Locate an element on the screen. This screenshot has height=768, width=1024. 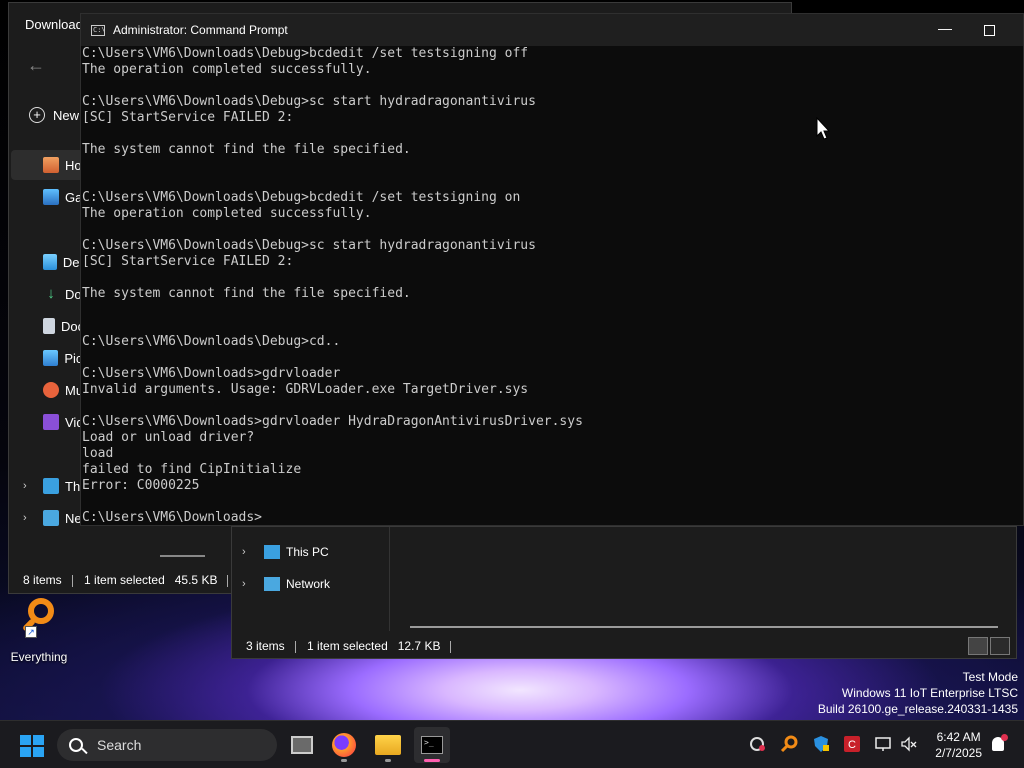
explorer-status-bar: 8 items 1 item selected 45.5 KB is located at coordinates (126, 580).